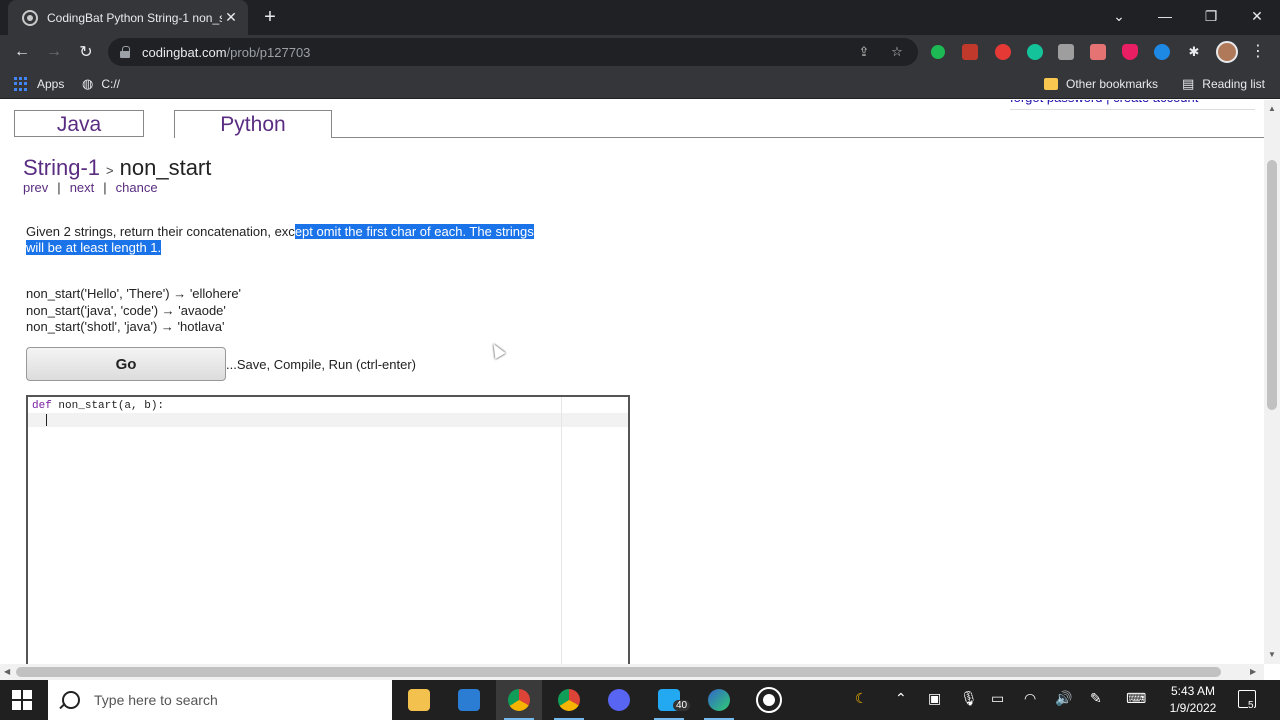 The height and width of the screenshot is (720, 1280). What do you see at coordinates (7, 671) in the screenshot?
I see `scroll-left-arrow-icon: ◀` at bounding box center [7, 671].